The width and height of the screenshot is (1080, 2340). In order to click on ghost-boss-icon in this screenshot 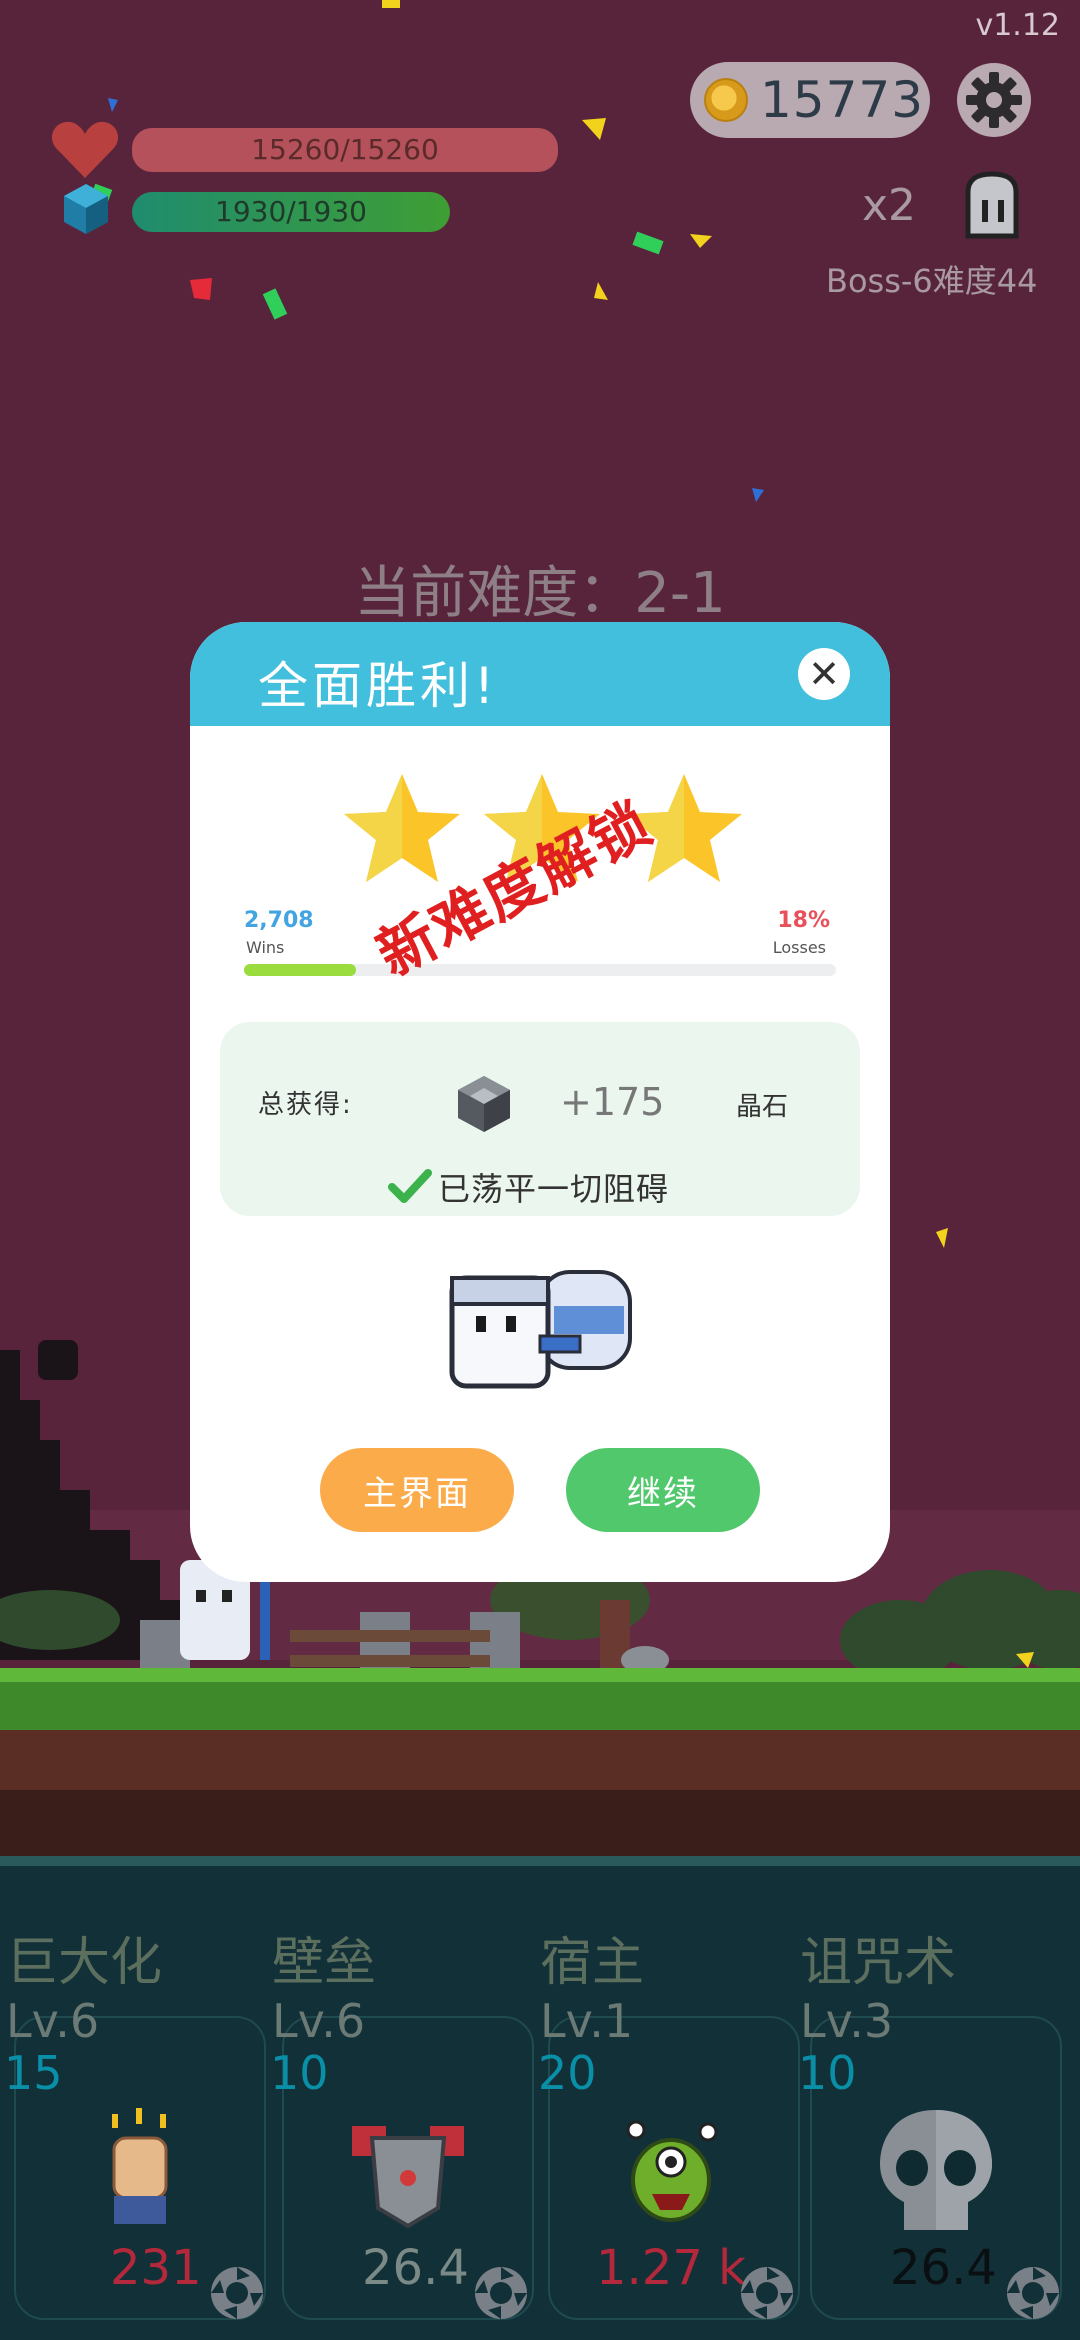, I will do `click(992, 205)`.